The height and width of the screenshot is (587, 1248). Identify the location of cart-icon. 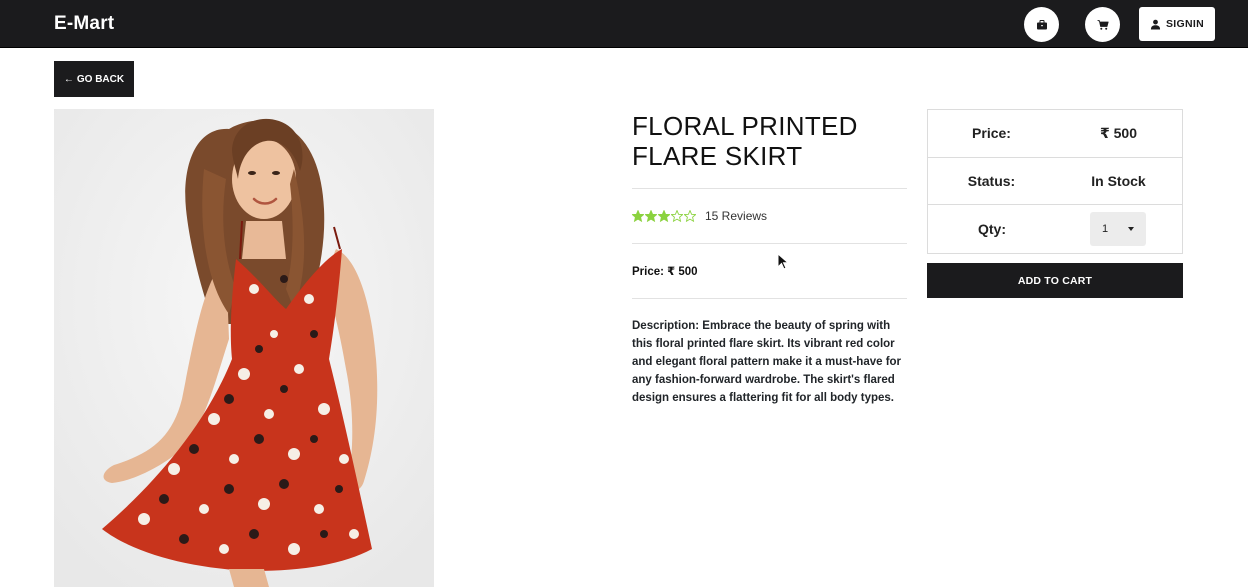
(1103, 24).